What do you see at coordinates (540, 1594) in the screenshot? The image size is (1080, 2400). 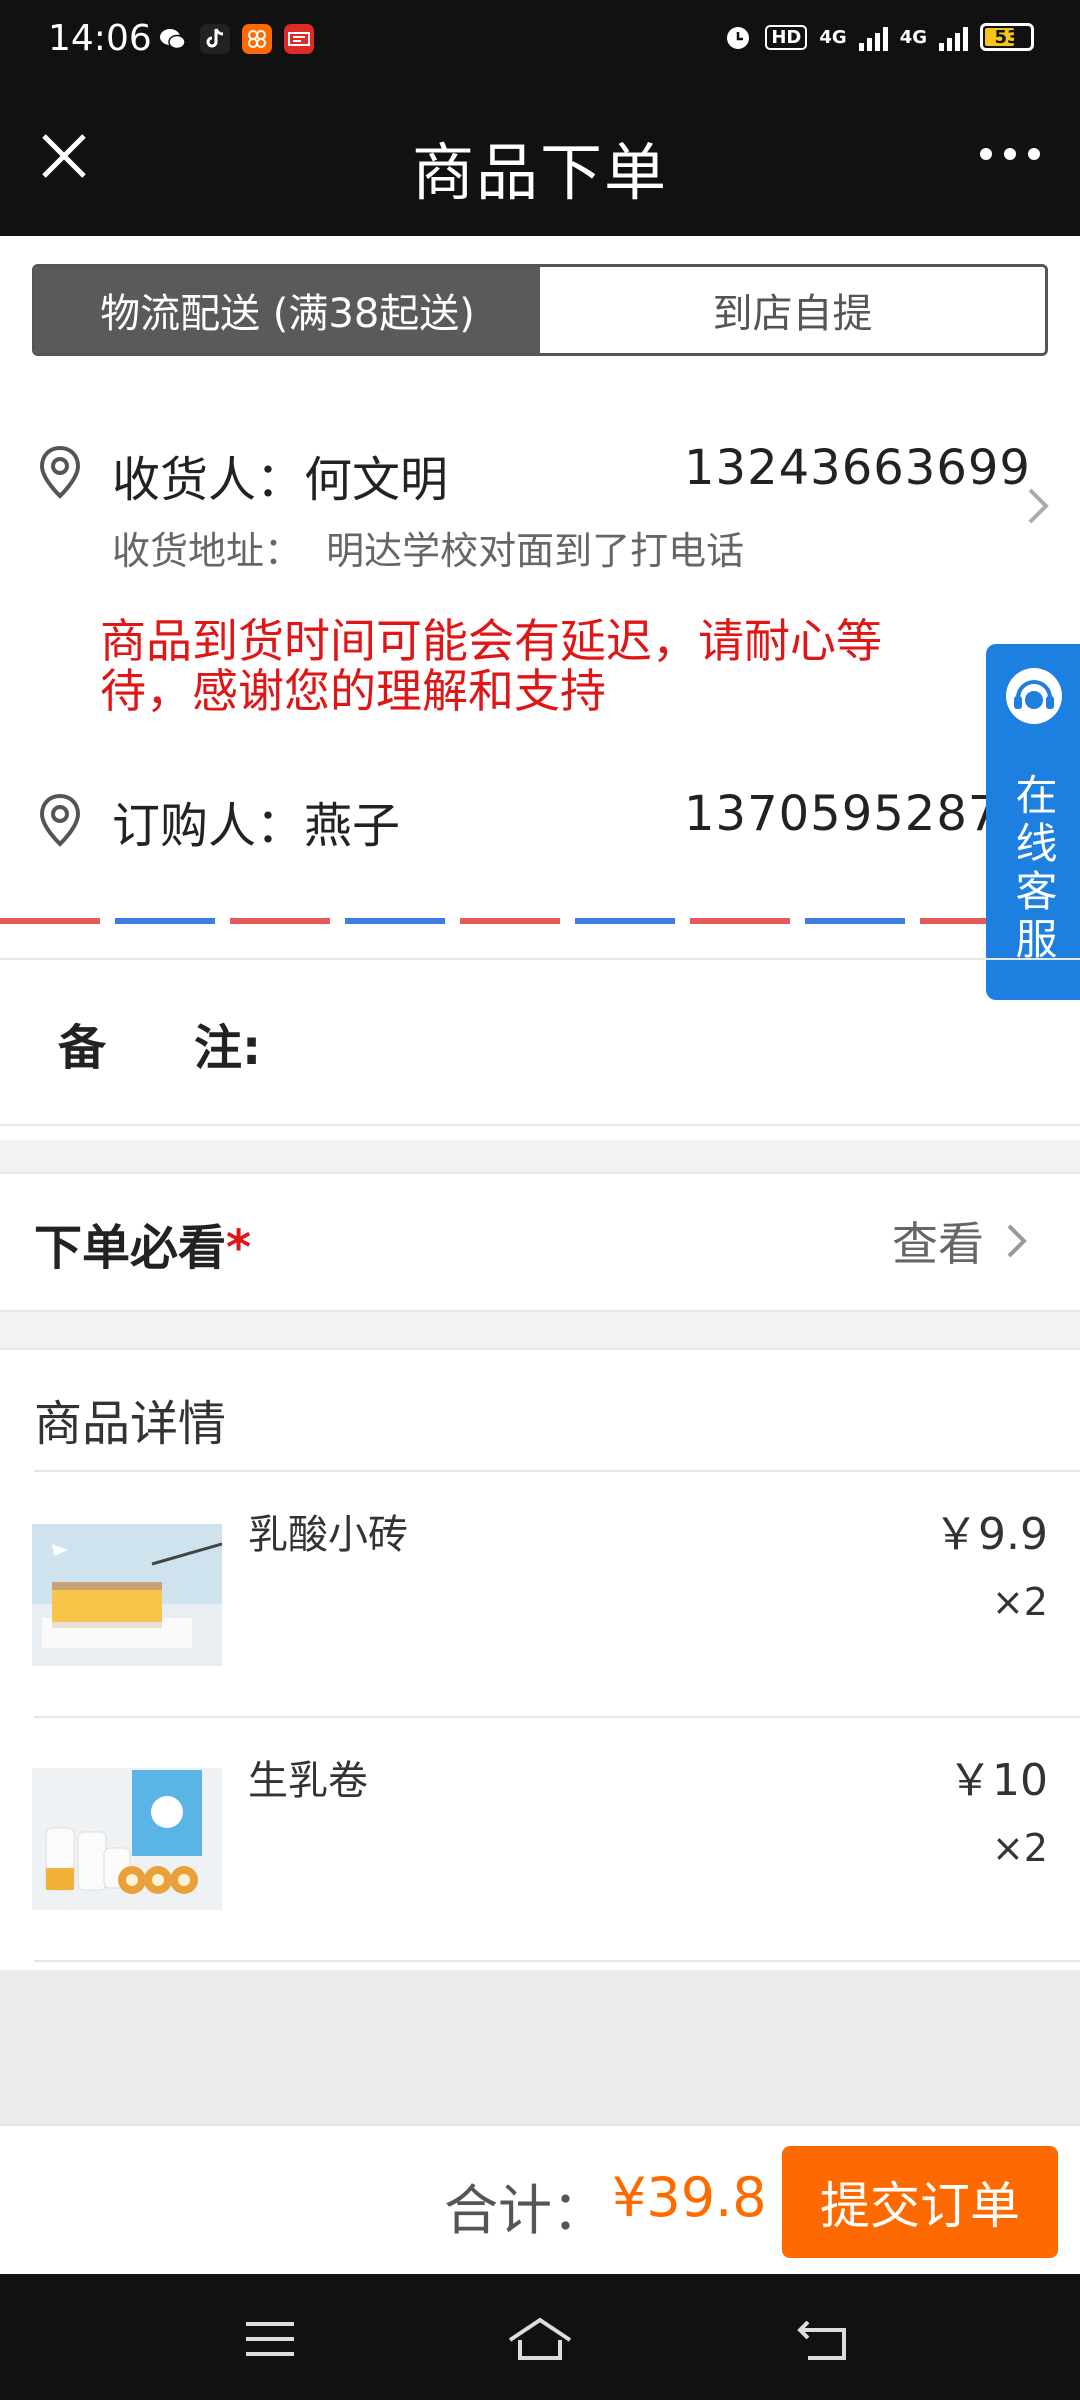 I see `list-item: 乳酸小砖 ￥9.9 ×2` at bounding box center [540, 1594].